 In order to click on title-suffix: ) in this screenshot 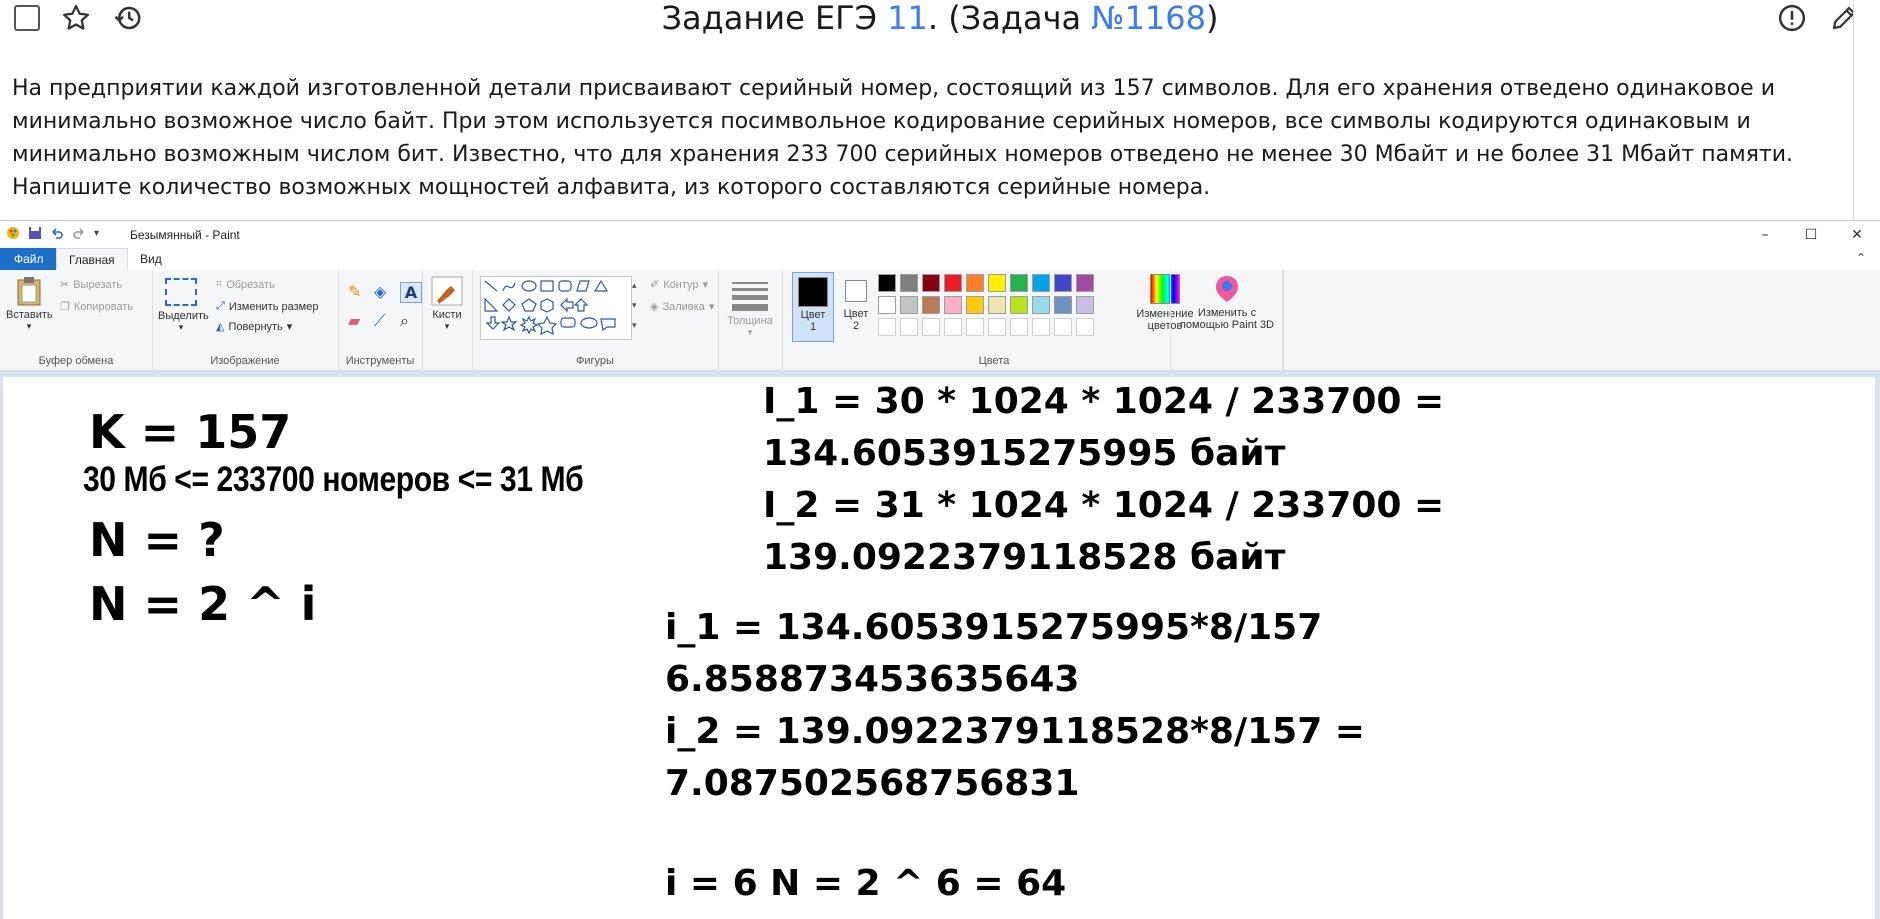, I will do `click(1212, 18)`.